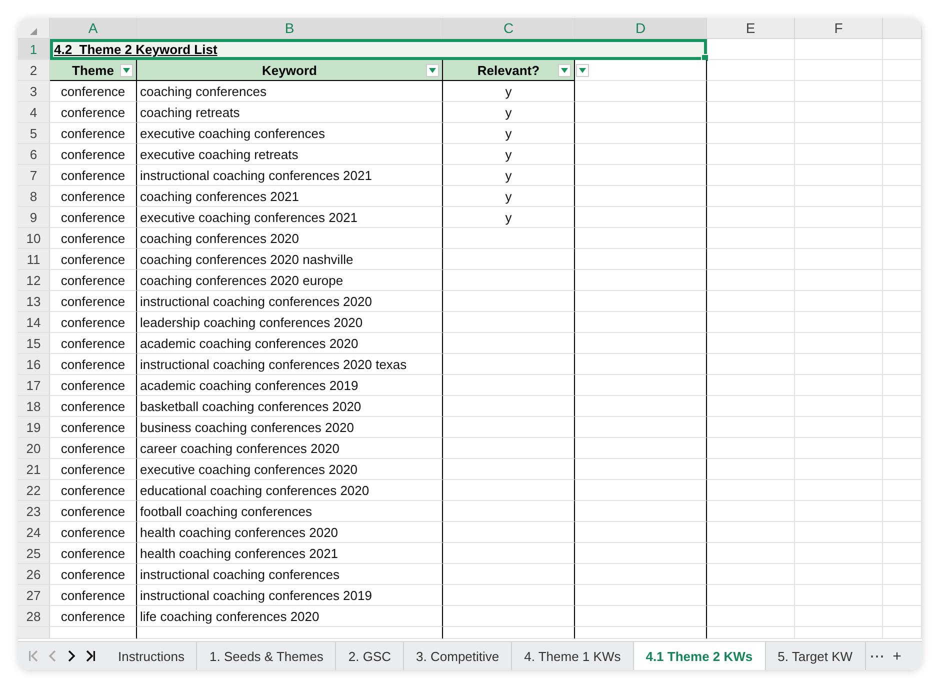  Describe the element at coordinates (34, 238) in the screenshot. I see `row-number: 10` at that location.